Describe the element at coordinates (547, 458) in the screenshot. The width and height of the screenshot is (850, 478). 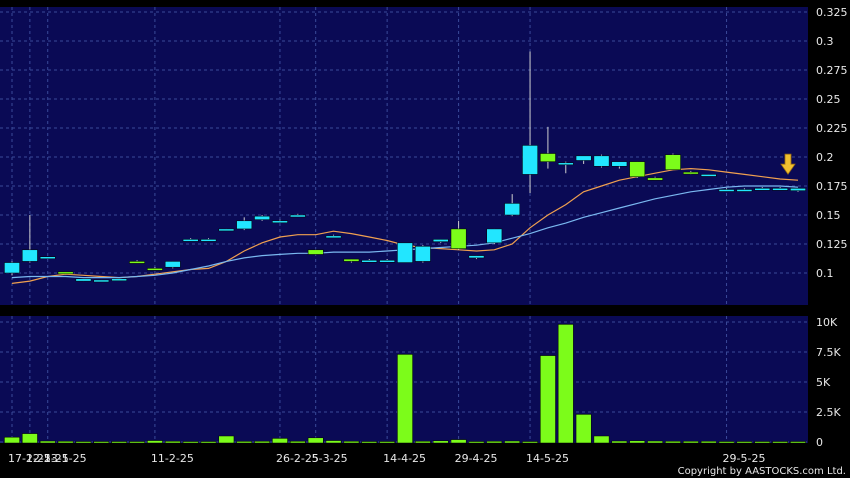
I see `date-tick-label: 14-5-25` at that location.